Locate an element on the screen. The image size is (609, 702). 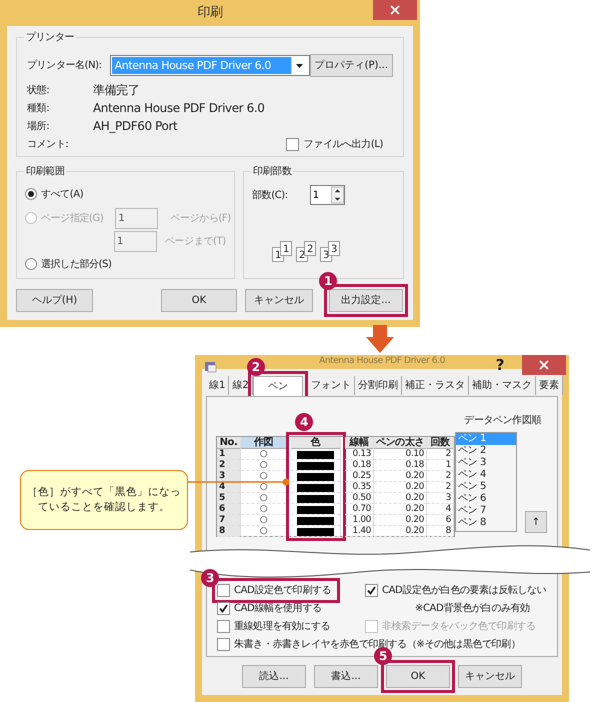
list-item: ペン 3 is located at coordinates (486, 463).